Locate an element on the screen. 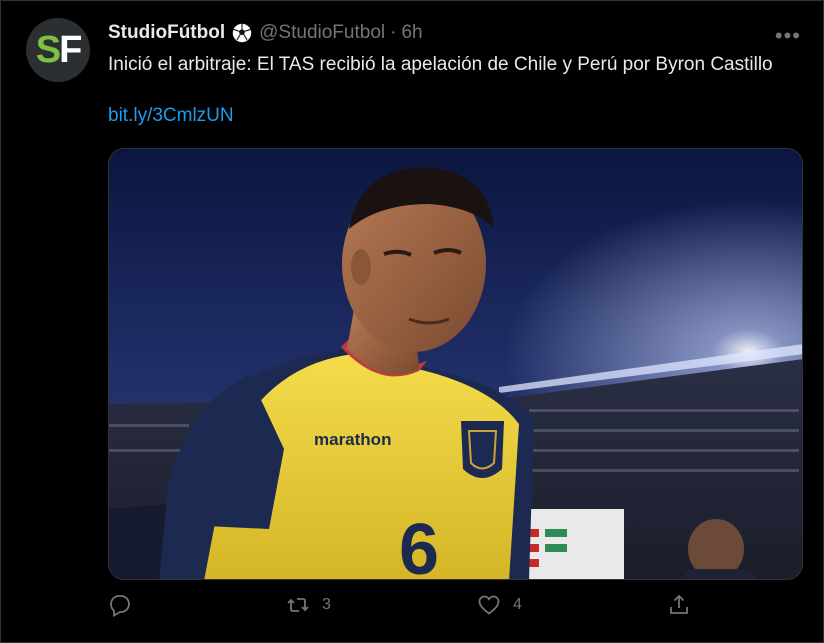  avatar-letter-f: F is located at coordinates (70, 49).